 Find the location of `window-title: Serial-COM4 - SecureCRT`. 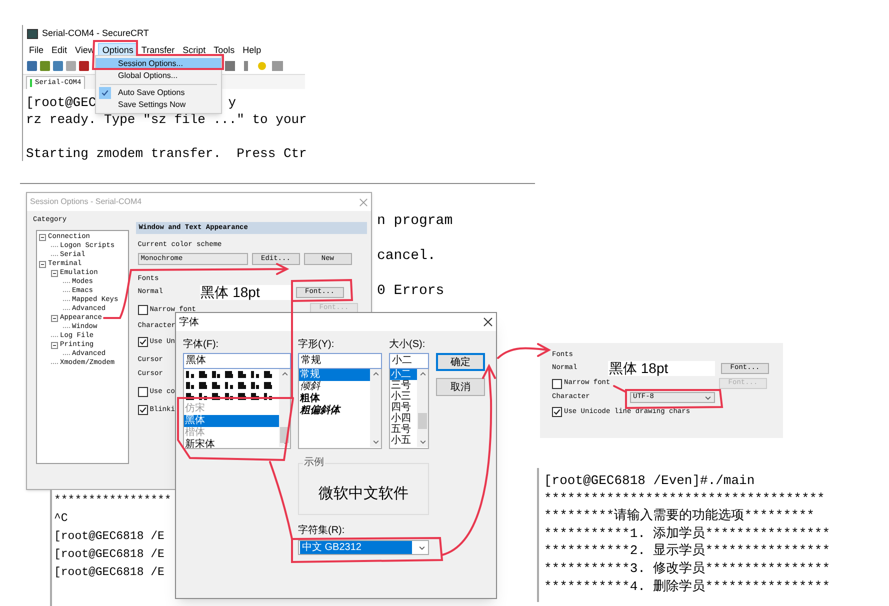

window-title: Serial-COM4 - SecureCRT is located at coordinates (95, 33).